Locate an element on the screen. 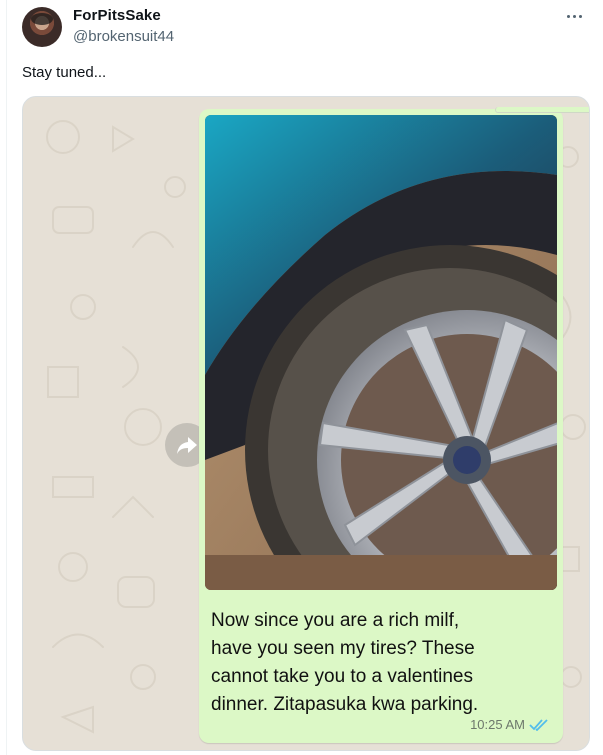  message-line: Now since you are a rich milf, is located at coordinates (335, 620).